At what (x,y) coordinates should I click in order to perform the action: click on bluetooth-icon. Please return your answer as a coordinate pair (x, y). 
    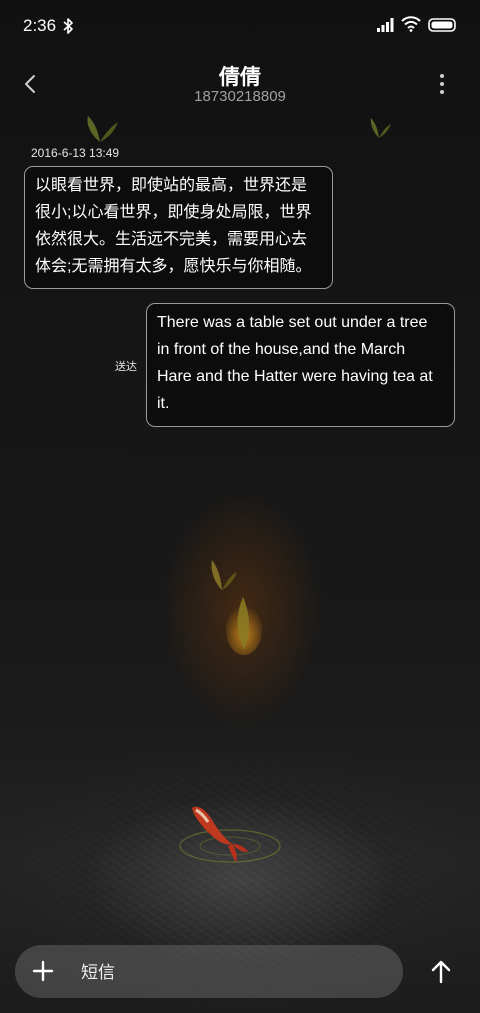
    Looking at the image, I should click on (68, 26).